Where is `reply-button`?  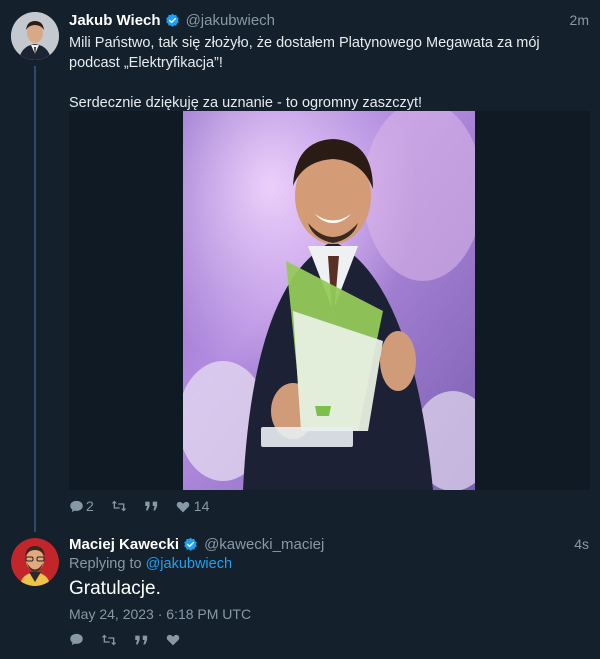
reply-button is located at coordinates (76, 639).